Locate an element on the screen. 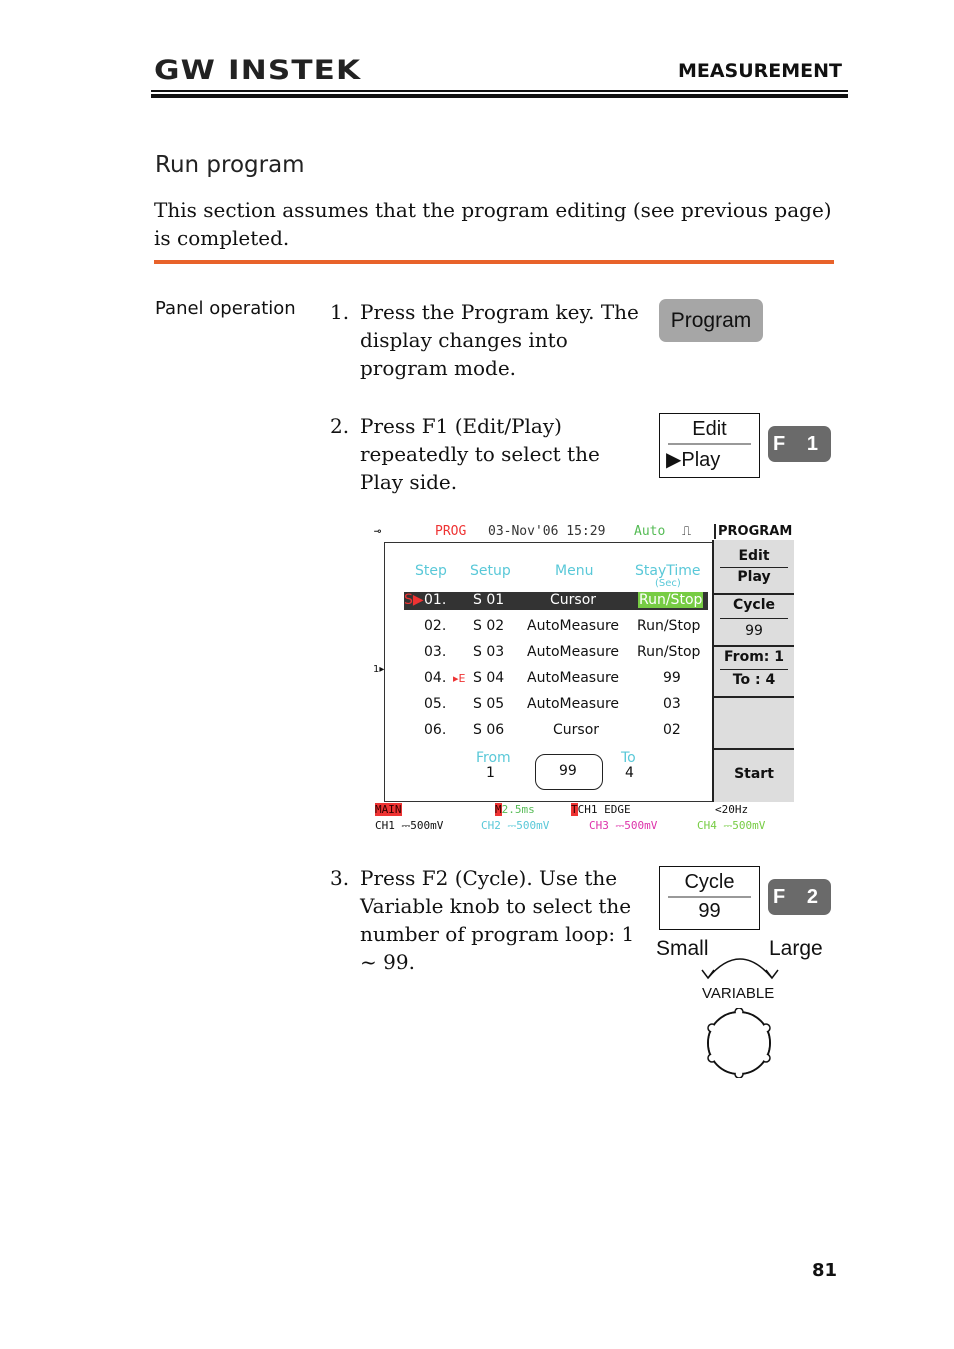 Image resolution: width=954 pixels, height=1349 pixels. variable-knob is located at coordinates (739, 1043).